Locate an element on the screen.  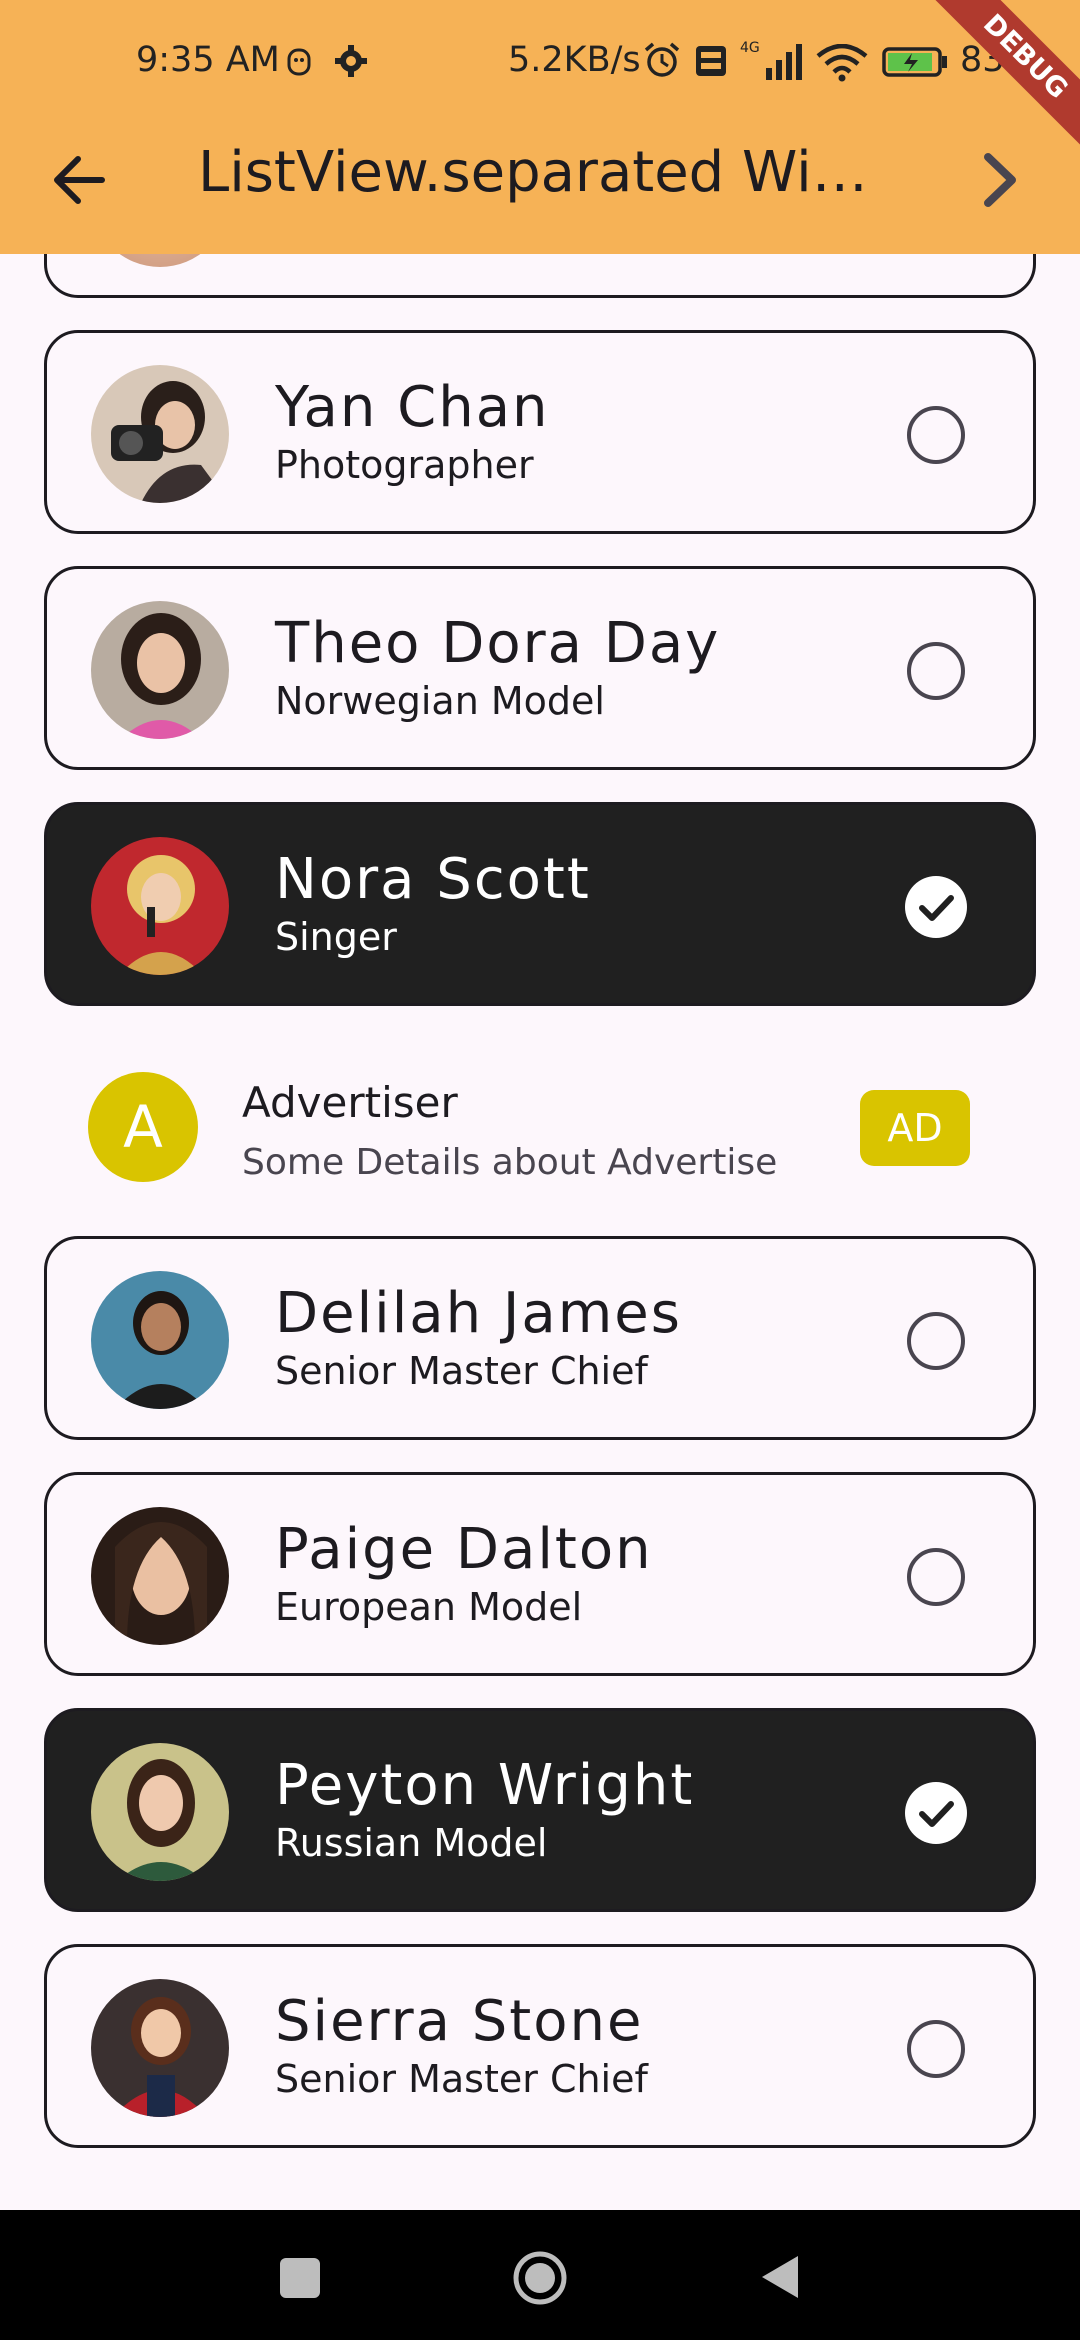
gear-icon is located at coordinates (351, 61).